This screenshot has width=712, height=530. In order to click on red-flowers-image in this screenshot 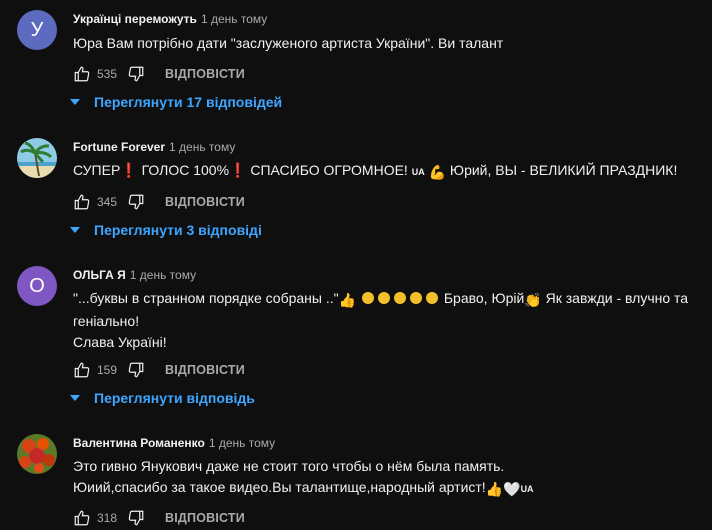, I will do `click(37, 454)`.